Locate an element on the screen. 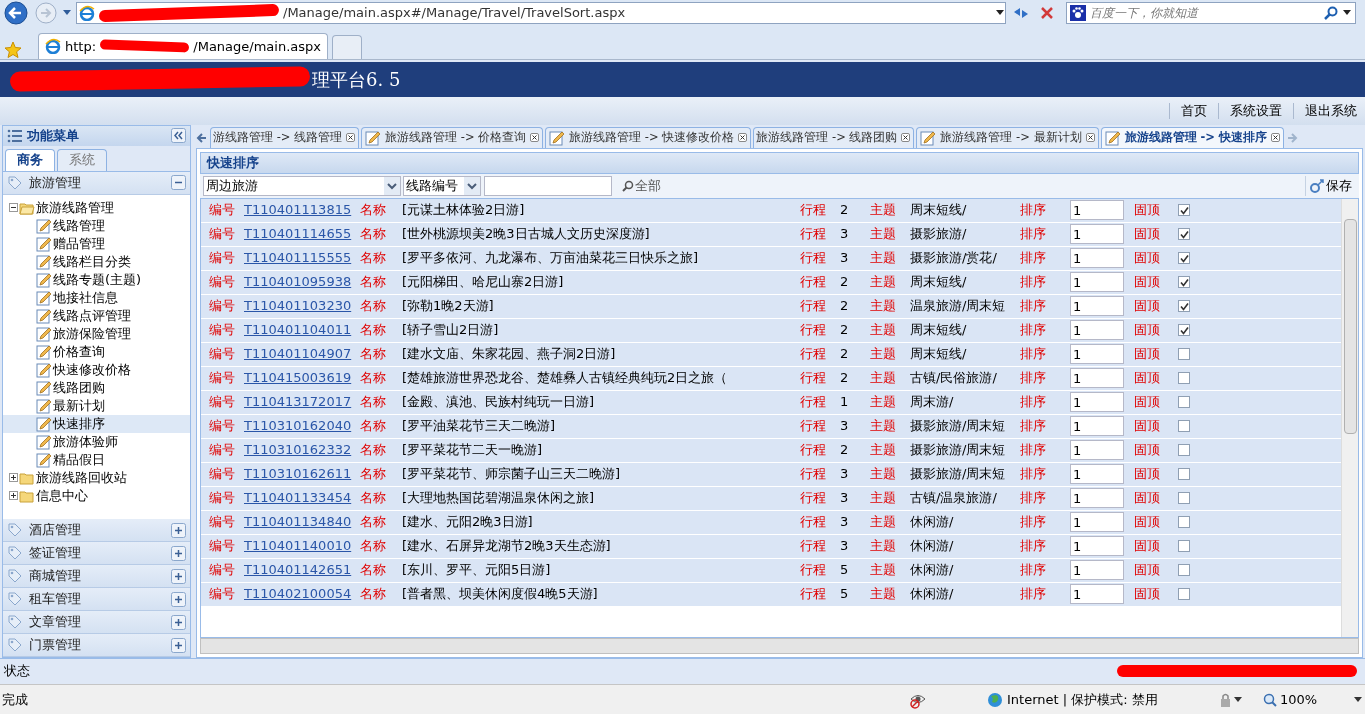 The image size is (1365, 714). theme-text: 摄影旅游/周末短 is located at coordinates (958, 474).